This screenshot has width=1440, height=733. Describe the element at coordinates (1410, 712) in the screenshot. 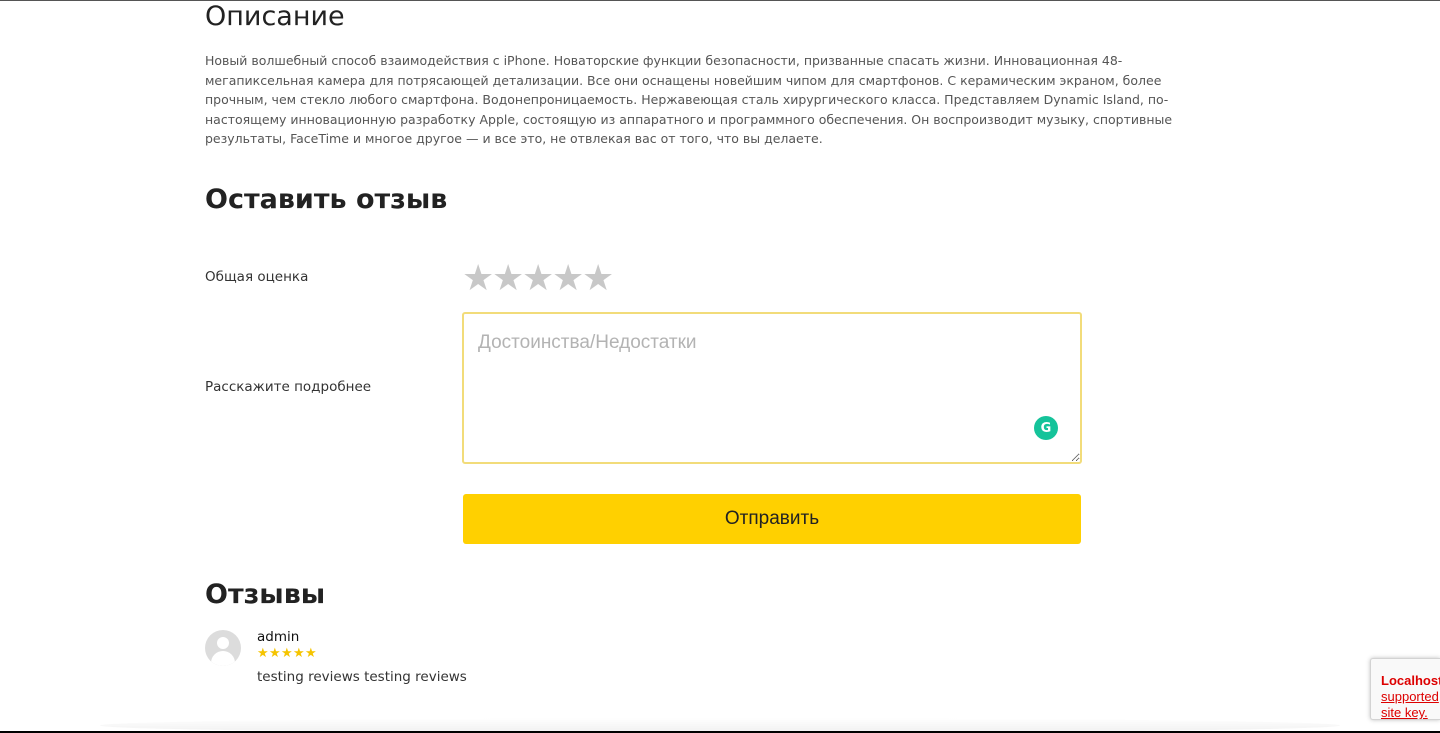

I see `recaptcha-error-link-2: site key.` at that location.